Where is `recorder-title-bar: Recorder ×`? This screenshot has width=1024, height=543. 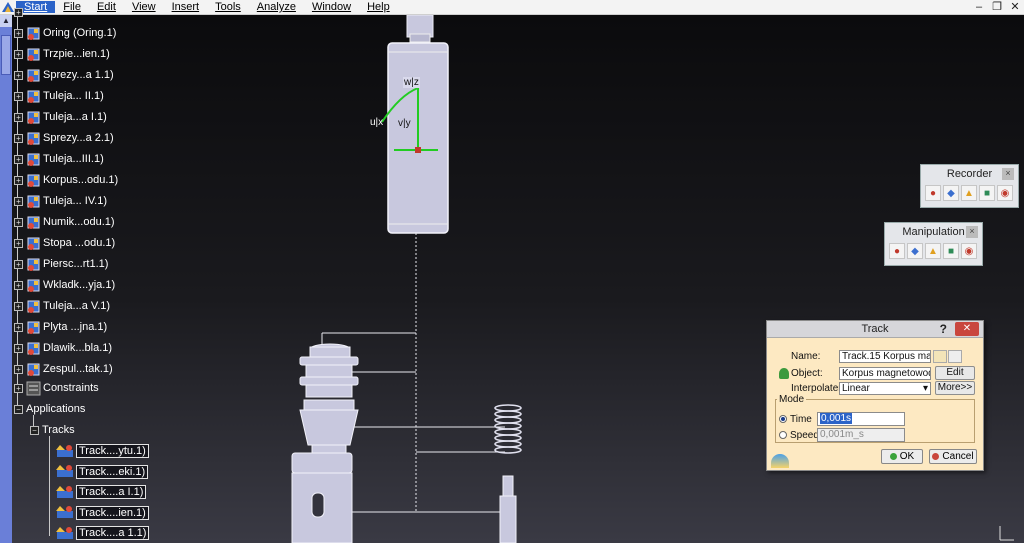 recorder-title-bar: Recorder × is located at coordinates (969, 174).